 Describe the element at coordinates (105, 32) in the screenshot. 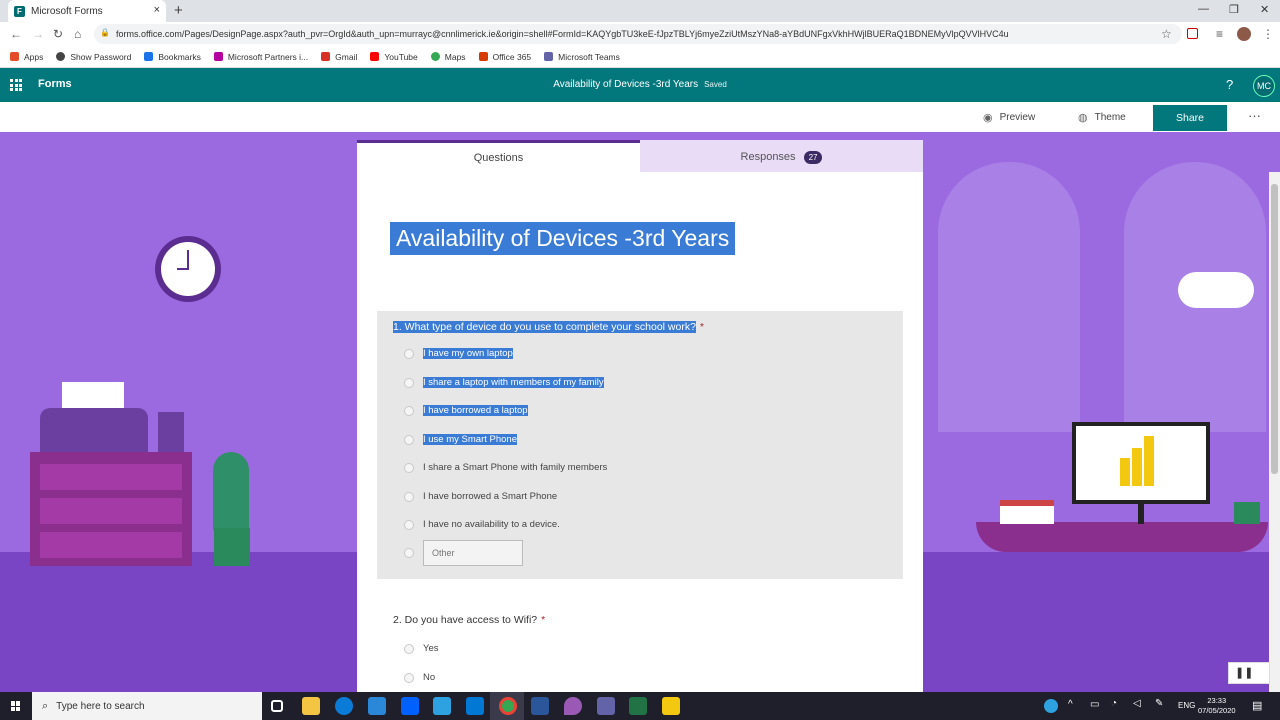

I see `lock-icon: 🔒` at that location.